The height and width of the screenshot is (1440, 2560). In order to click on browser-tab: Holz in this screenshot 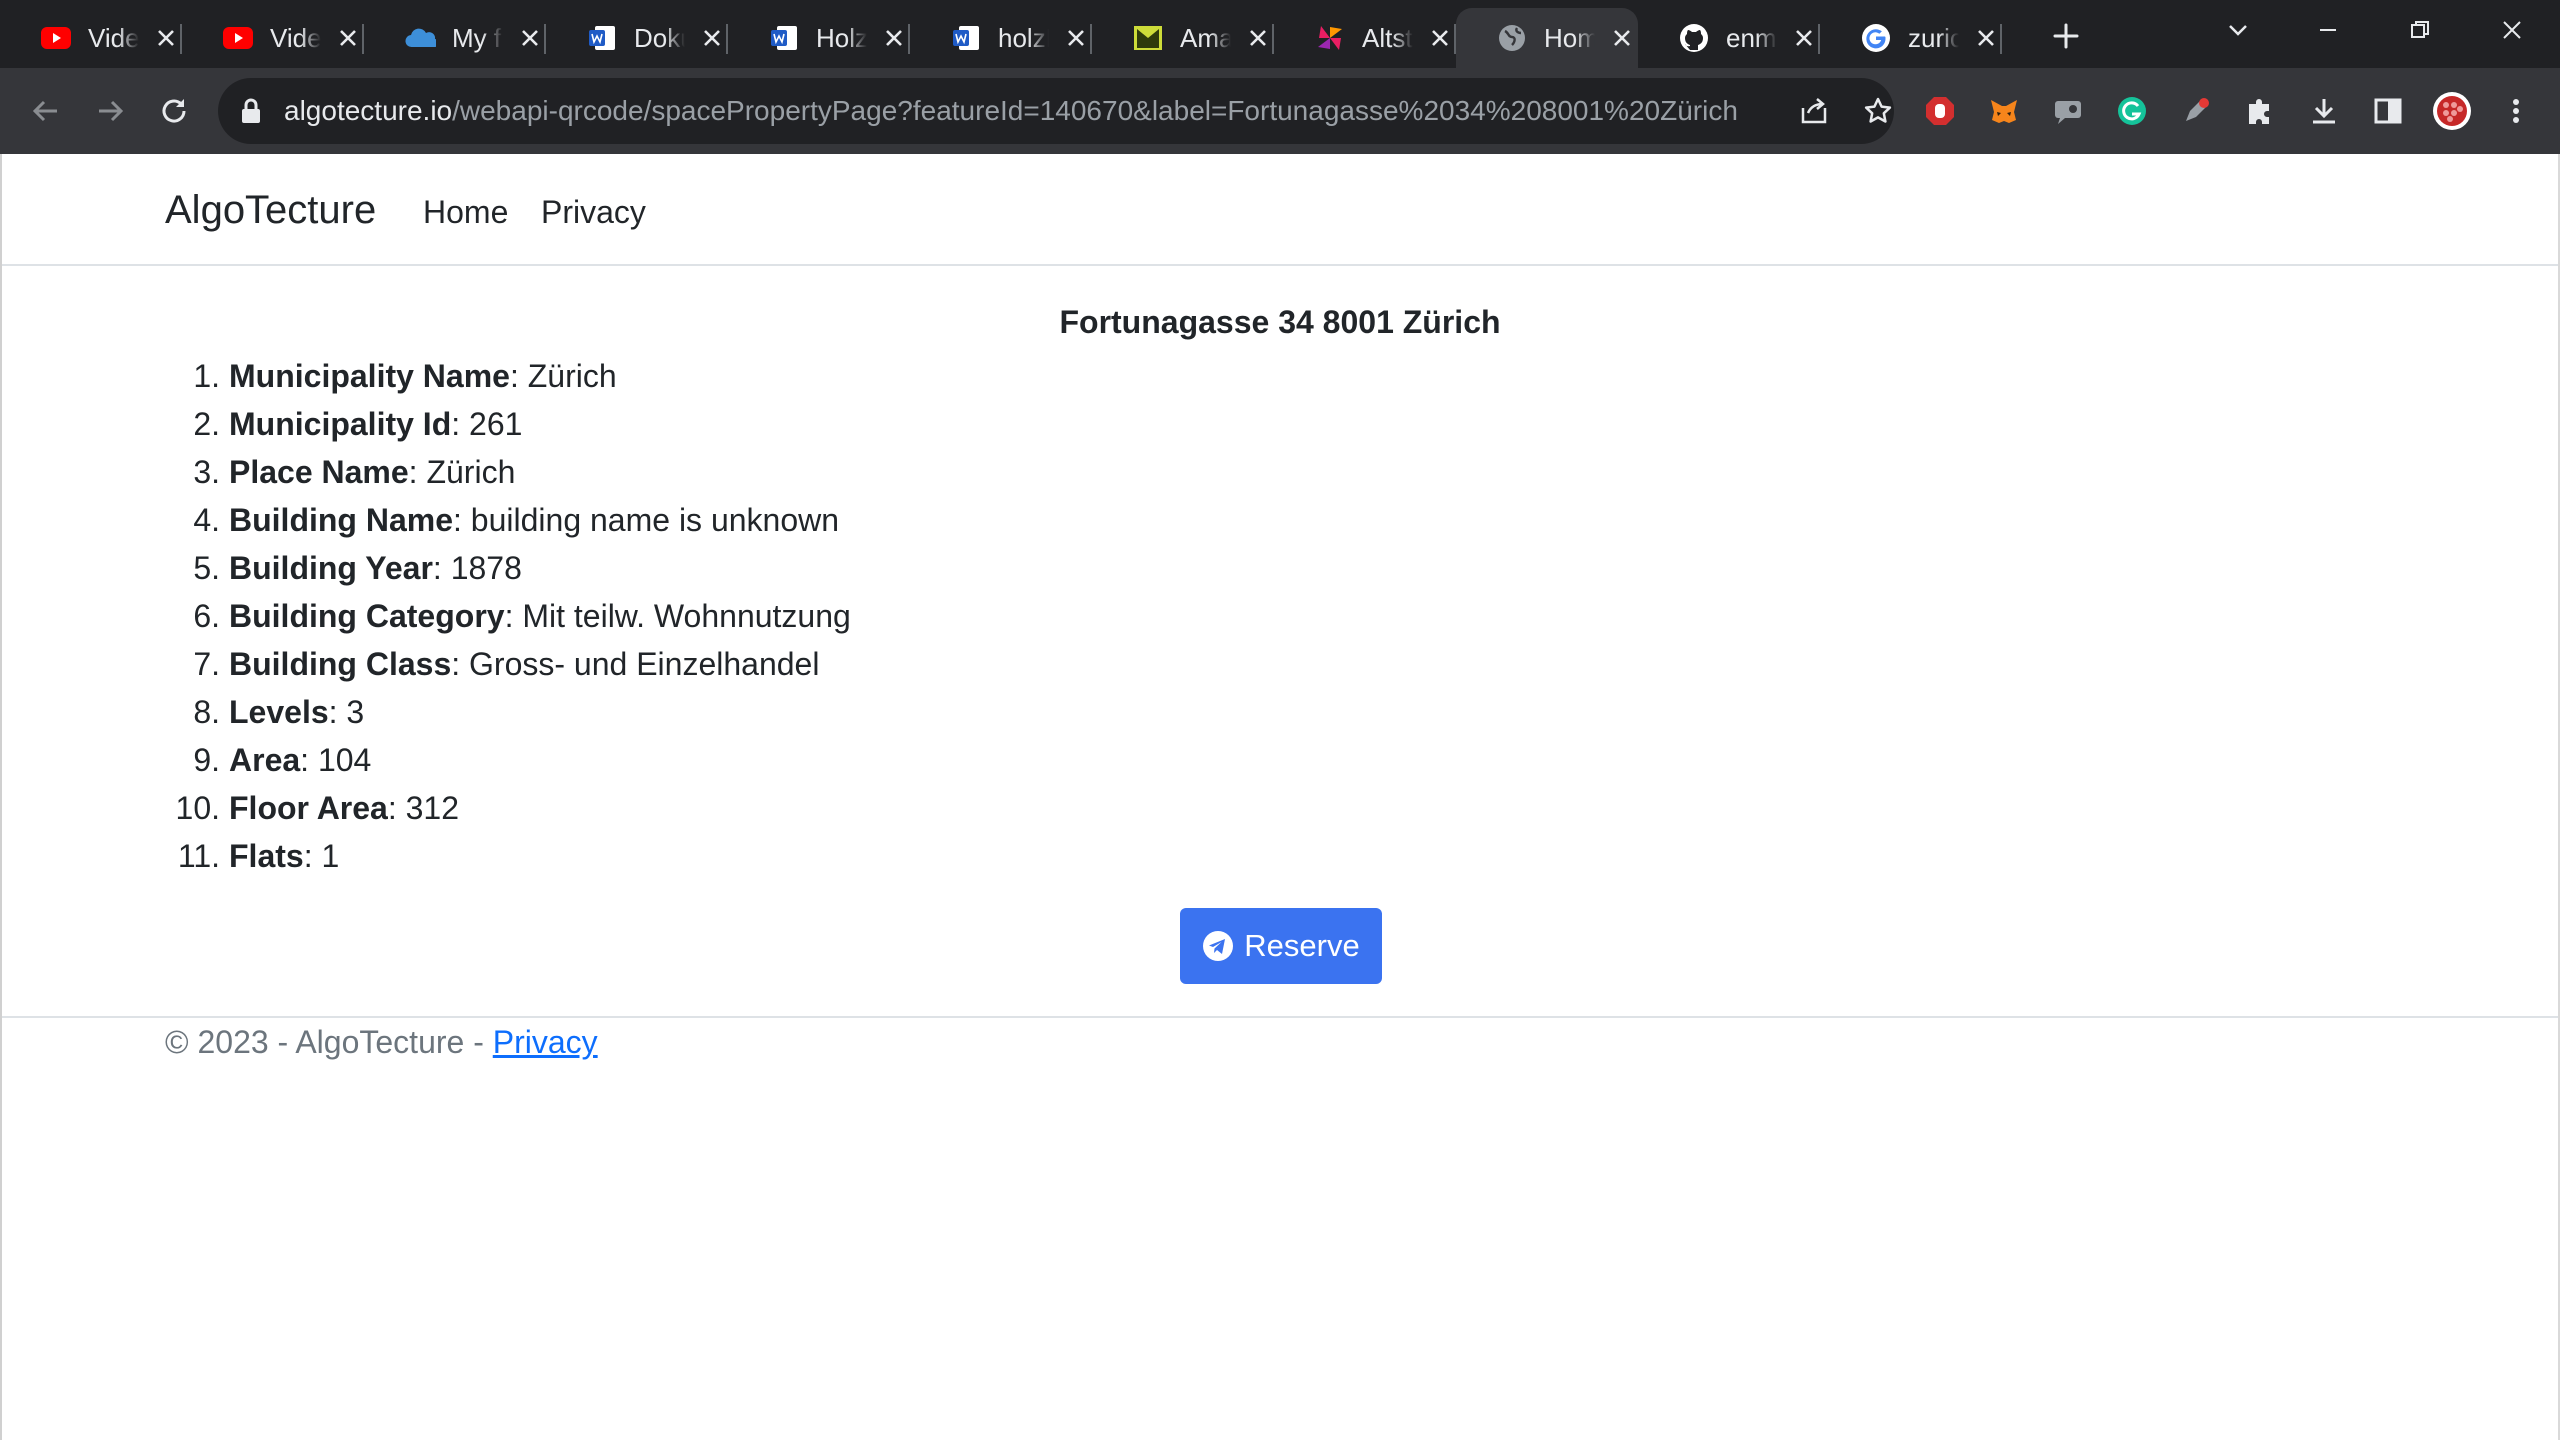, I will do `click(819, 38)`.